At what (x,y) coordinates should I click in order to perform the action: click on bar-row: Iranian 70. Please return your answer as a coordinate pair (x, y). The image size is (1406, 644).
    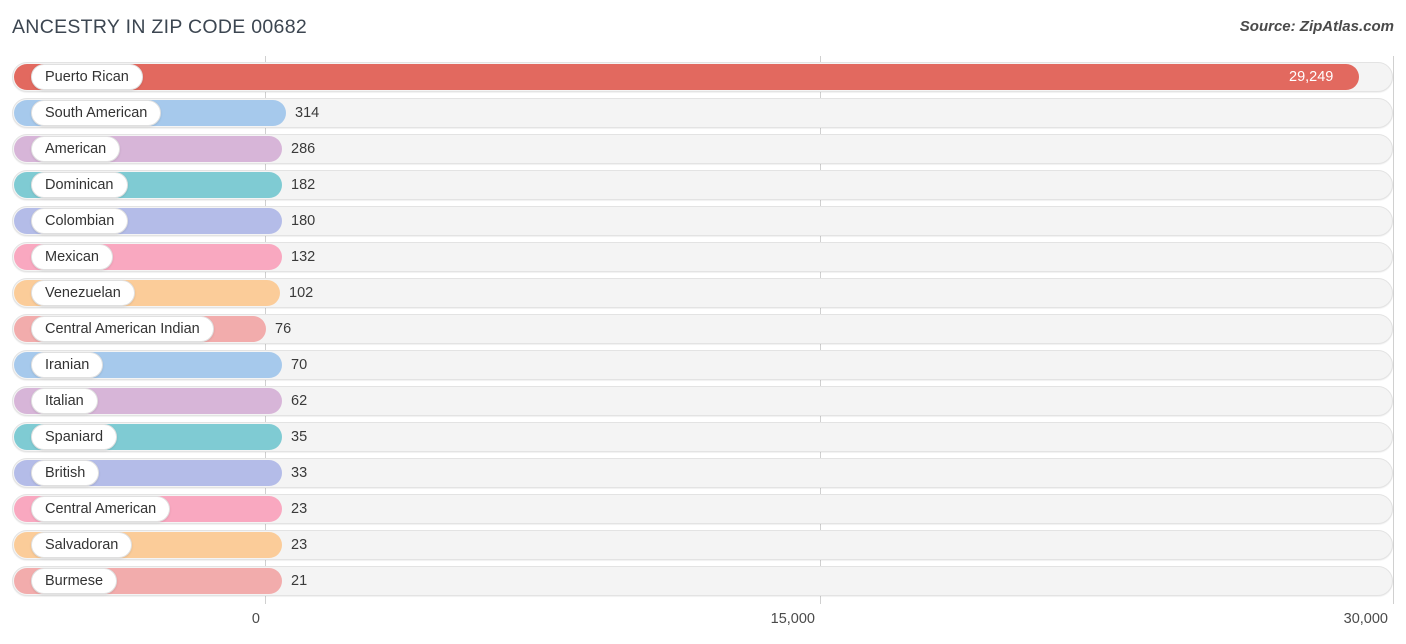
    Looking at the image, I should click on (702, 365).